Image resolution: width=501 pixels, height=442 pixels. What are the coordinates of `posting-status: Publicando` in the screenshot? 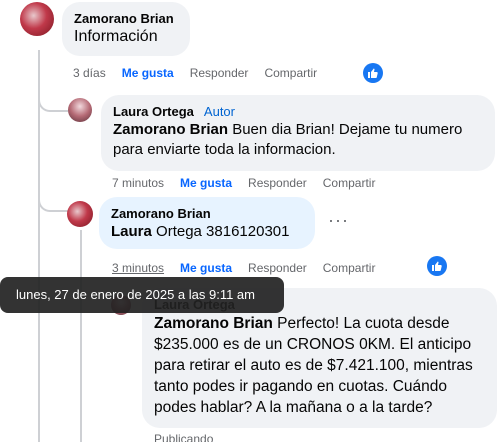 It's located at (184, 437).